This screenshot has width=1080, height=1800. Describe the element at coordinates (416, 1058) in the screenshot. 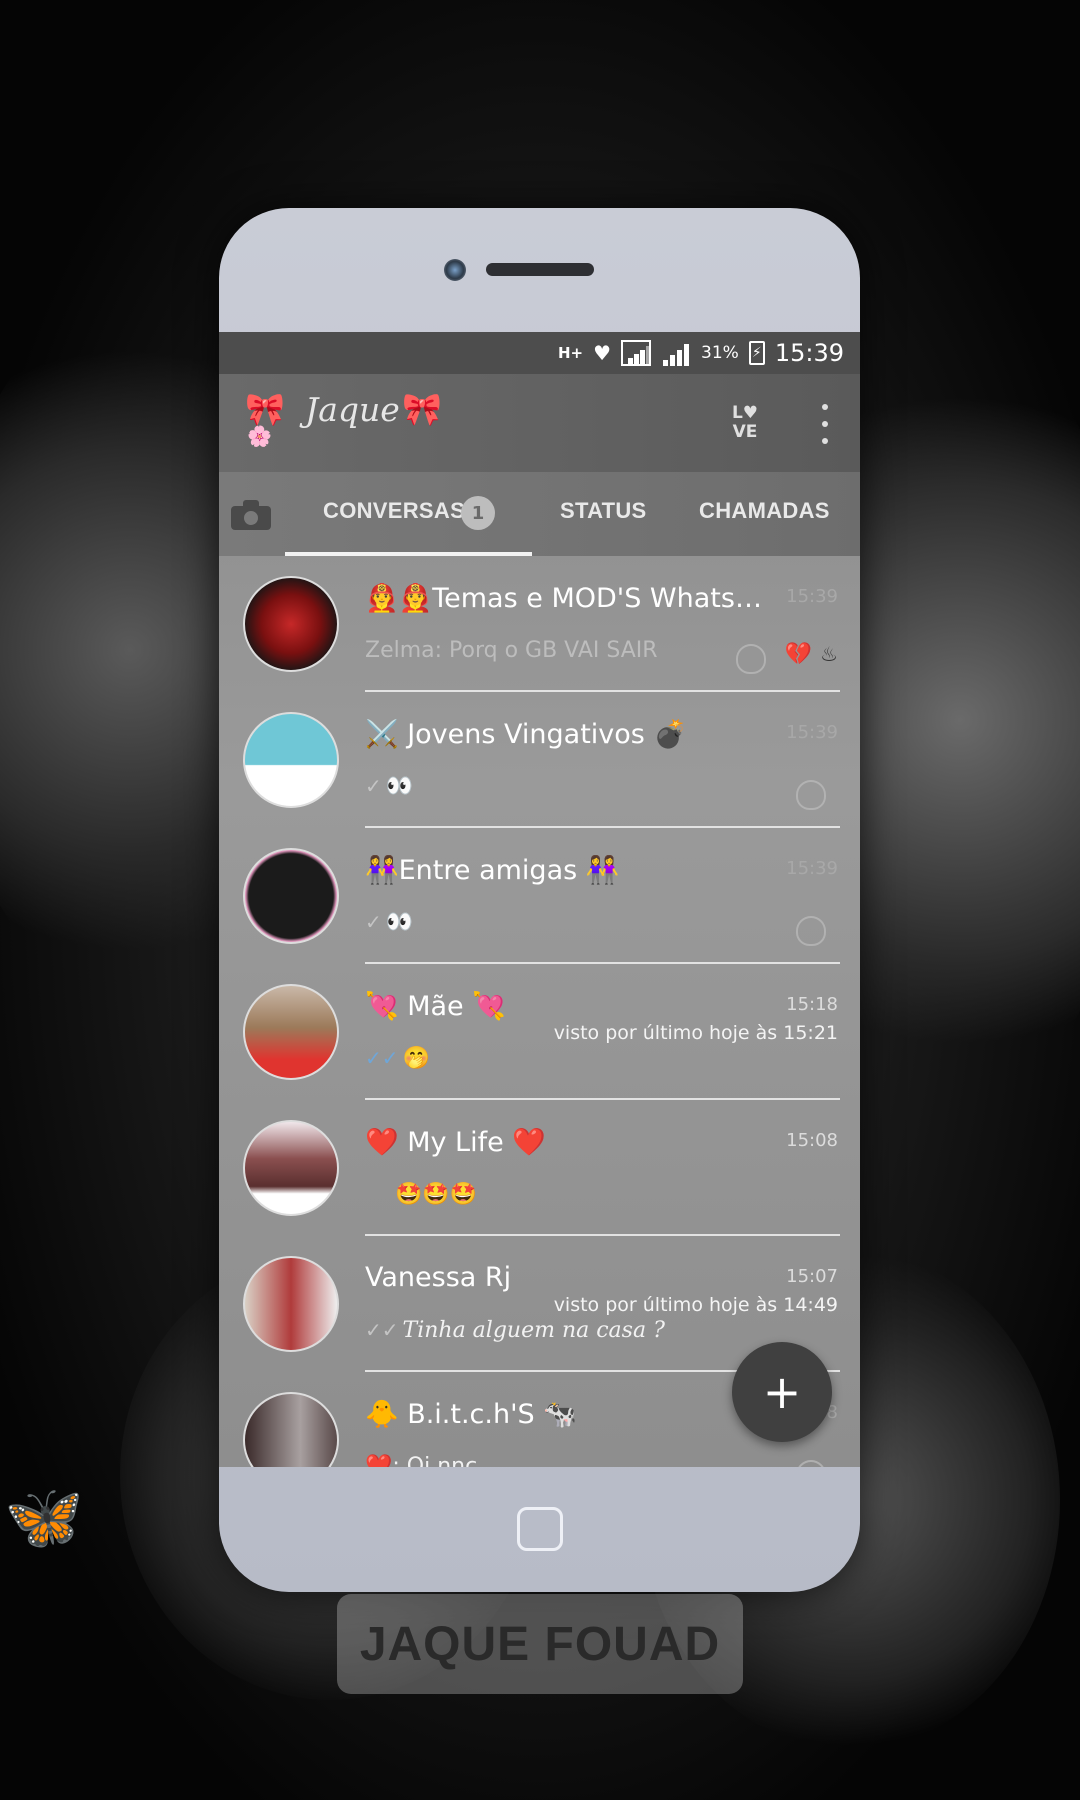

I see `chat-message-text: 🤭` at that location.